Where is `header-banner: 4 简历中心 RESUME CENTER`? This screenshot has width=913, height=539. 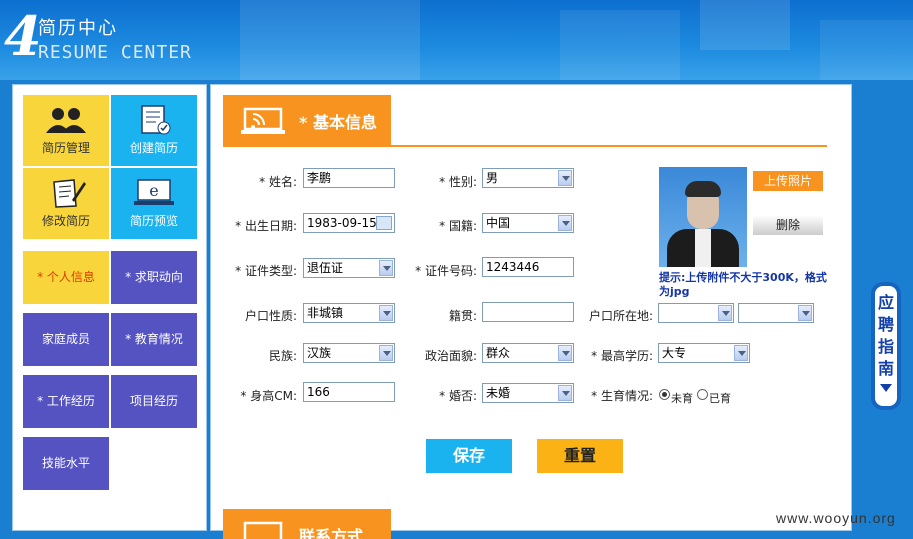 header-banner: 4 简历中心 RESUME CENTER is located at coordinates (456, 40).